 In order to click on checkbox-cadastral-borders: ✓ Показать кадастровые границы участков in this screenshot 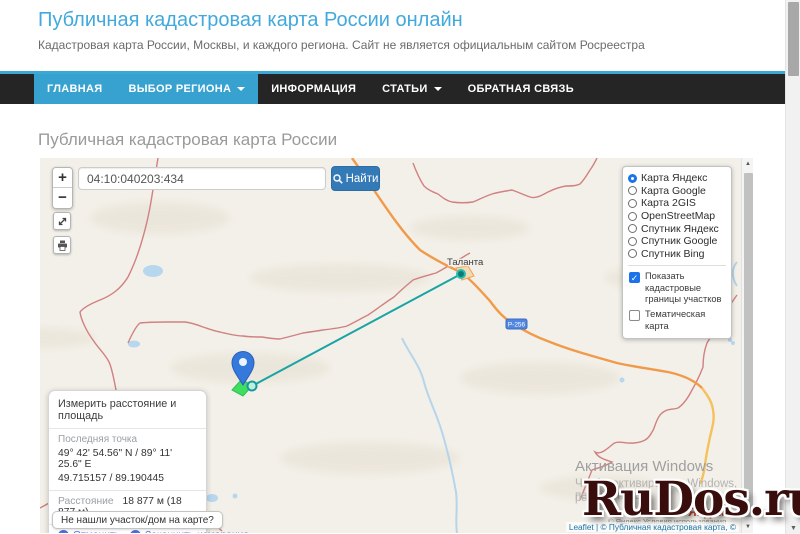, I will do `click(677, 288)`.